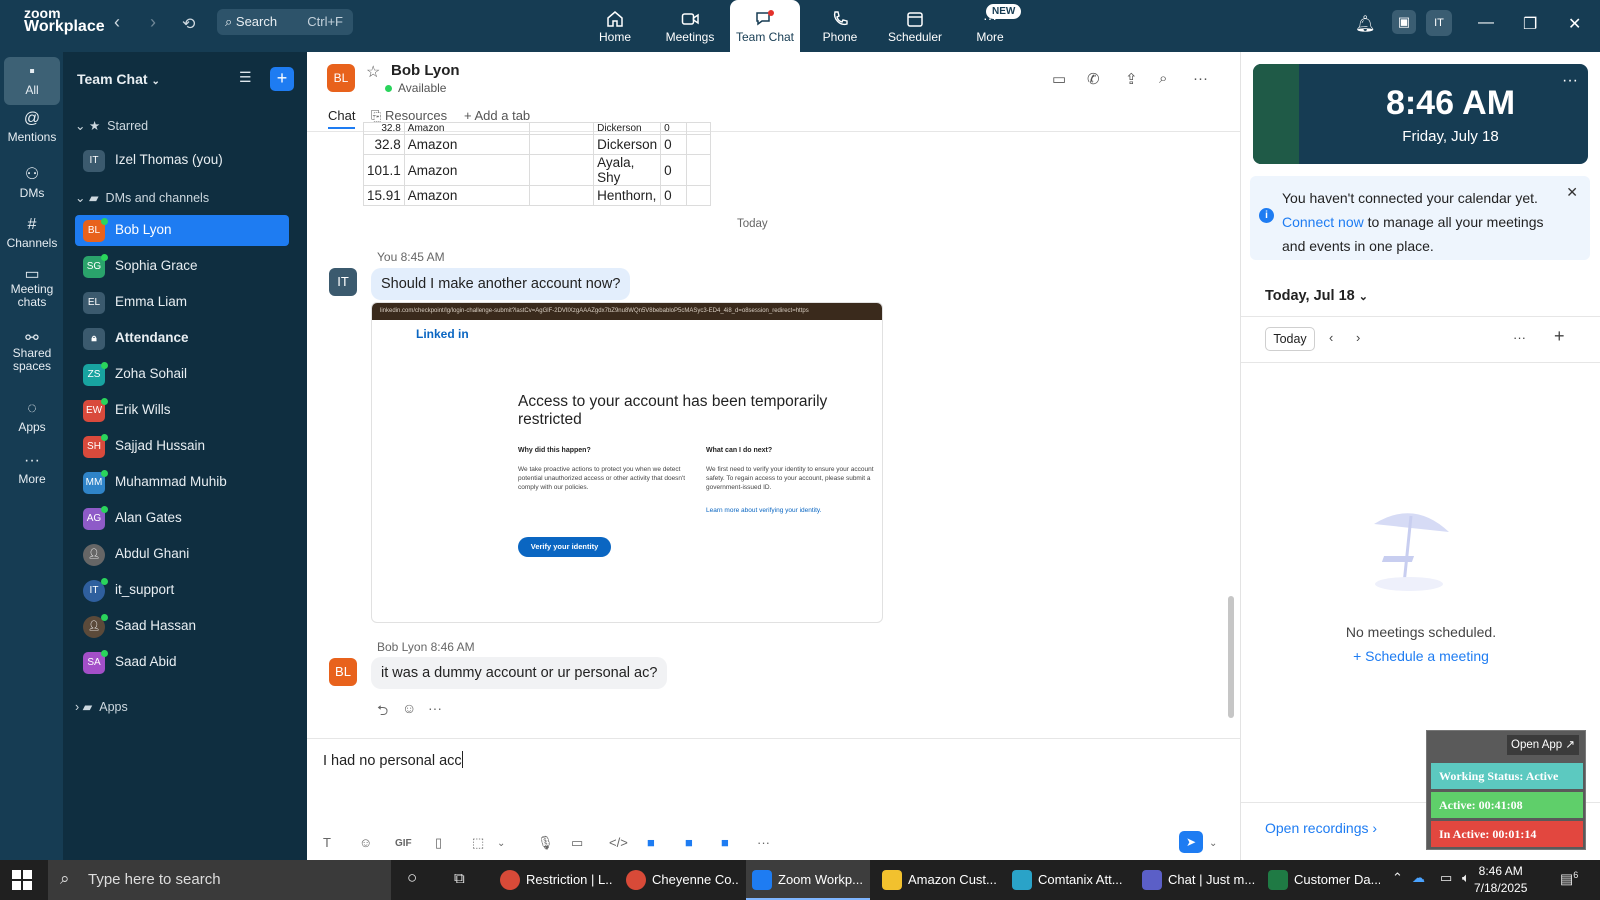  I want to click on sidebar-item-saad-hassan: 👤︎ Saad Hassan, so click(182, 626).